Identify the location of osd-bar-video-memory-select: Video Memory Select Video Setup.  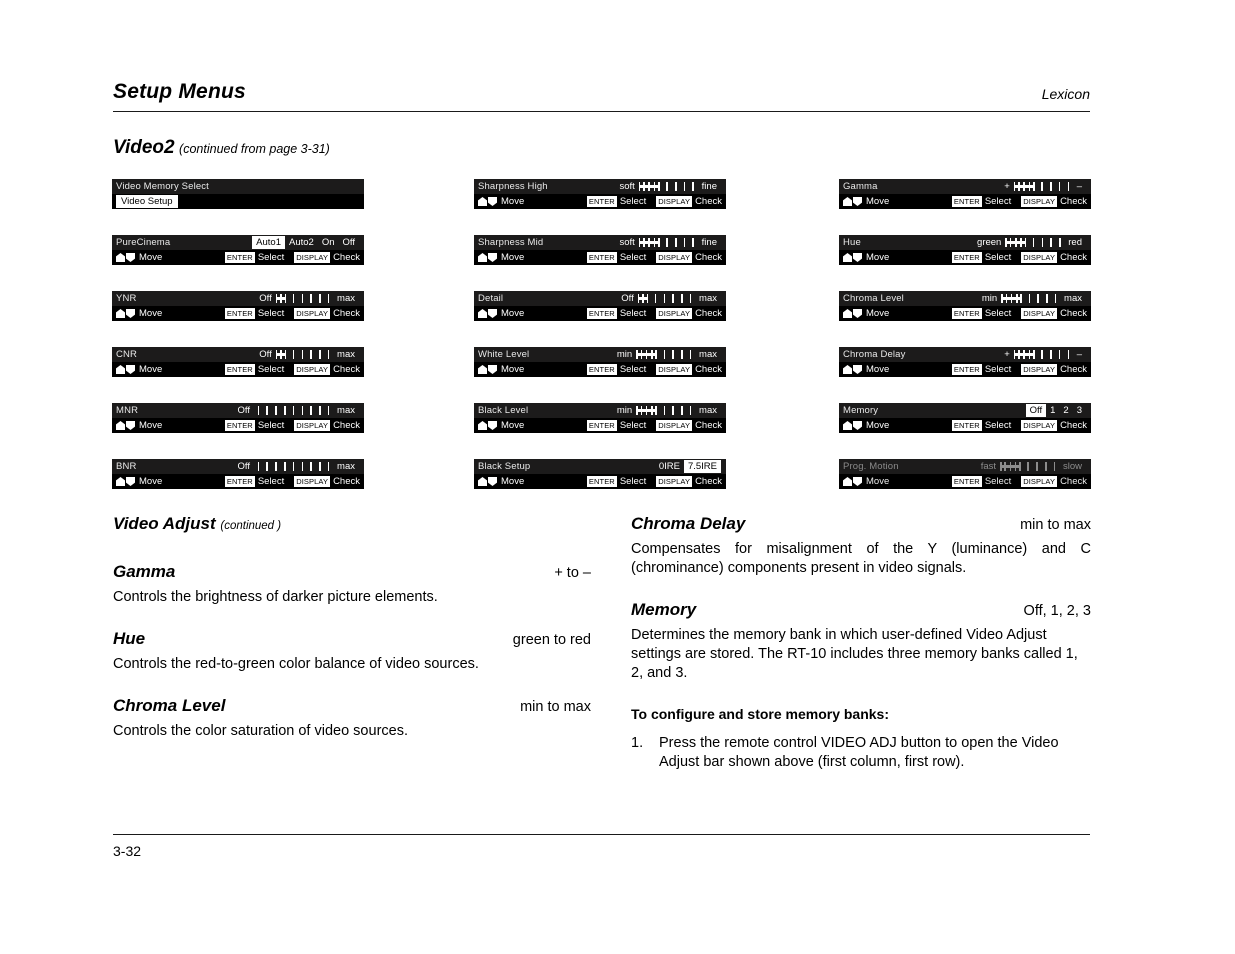
(238, 194).